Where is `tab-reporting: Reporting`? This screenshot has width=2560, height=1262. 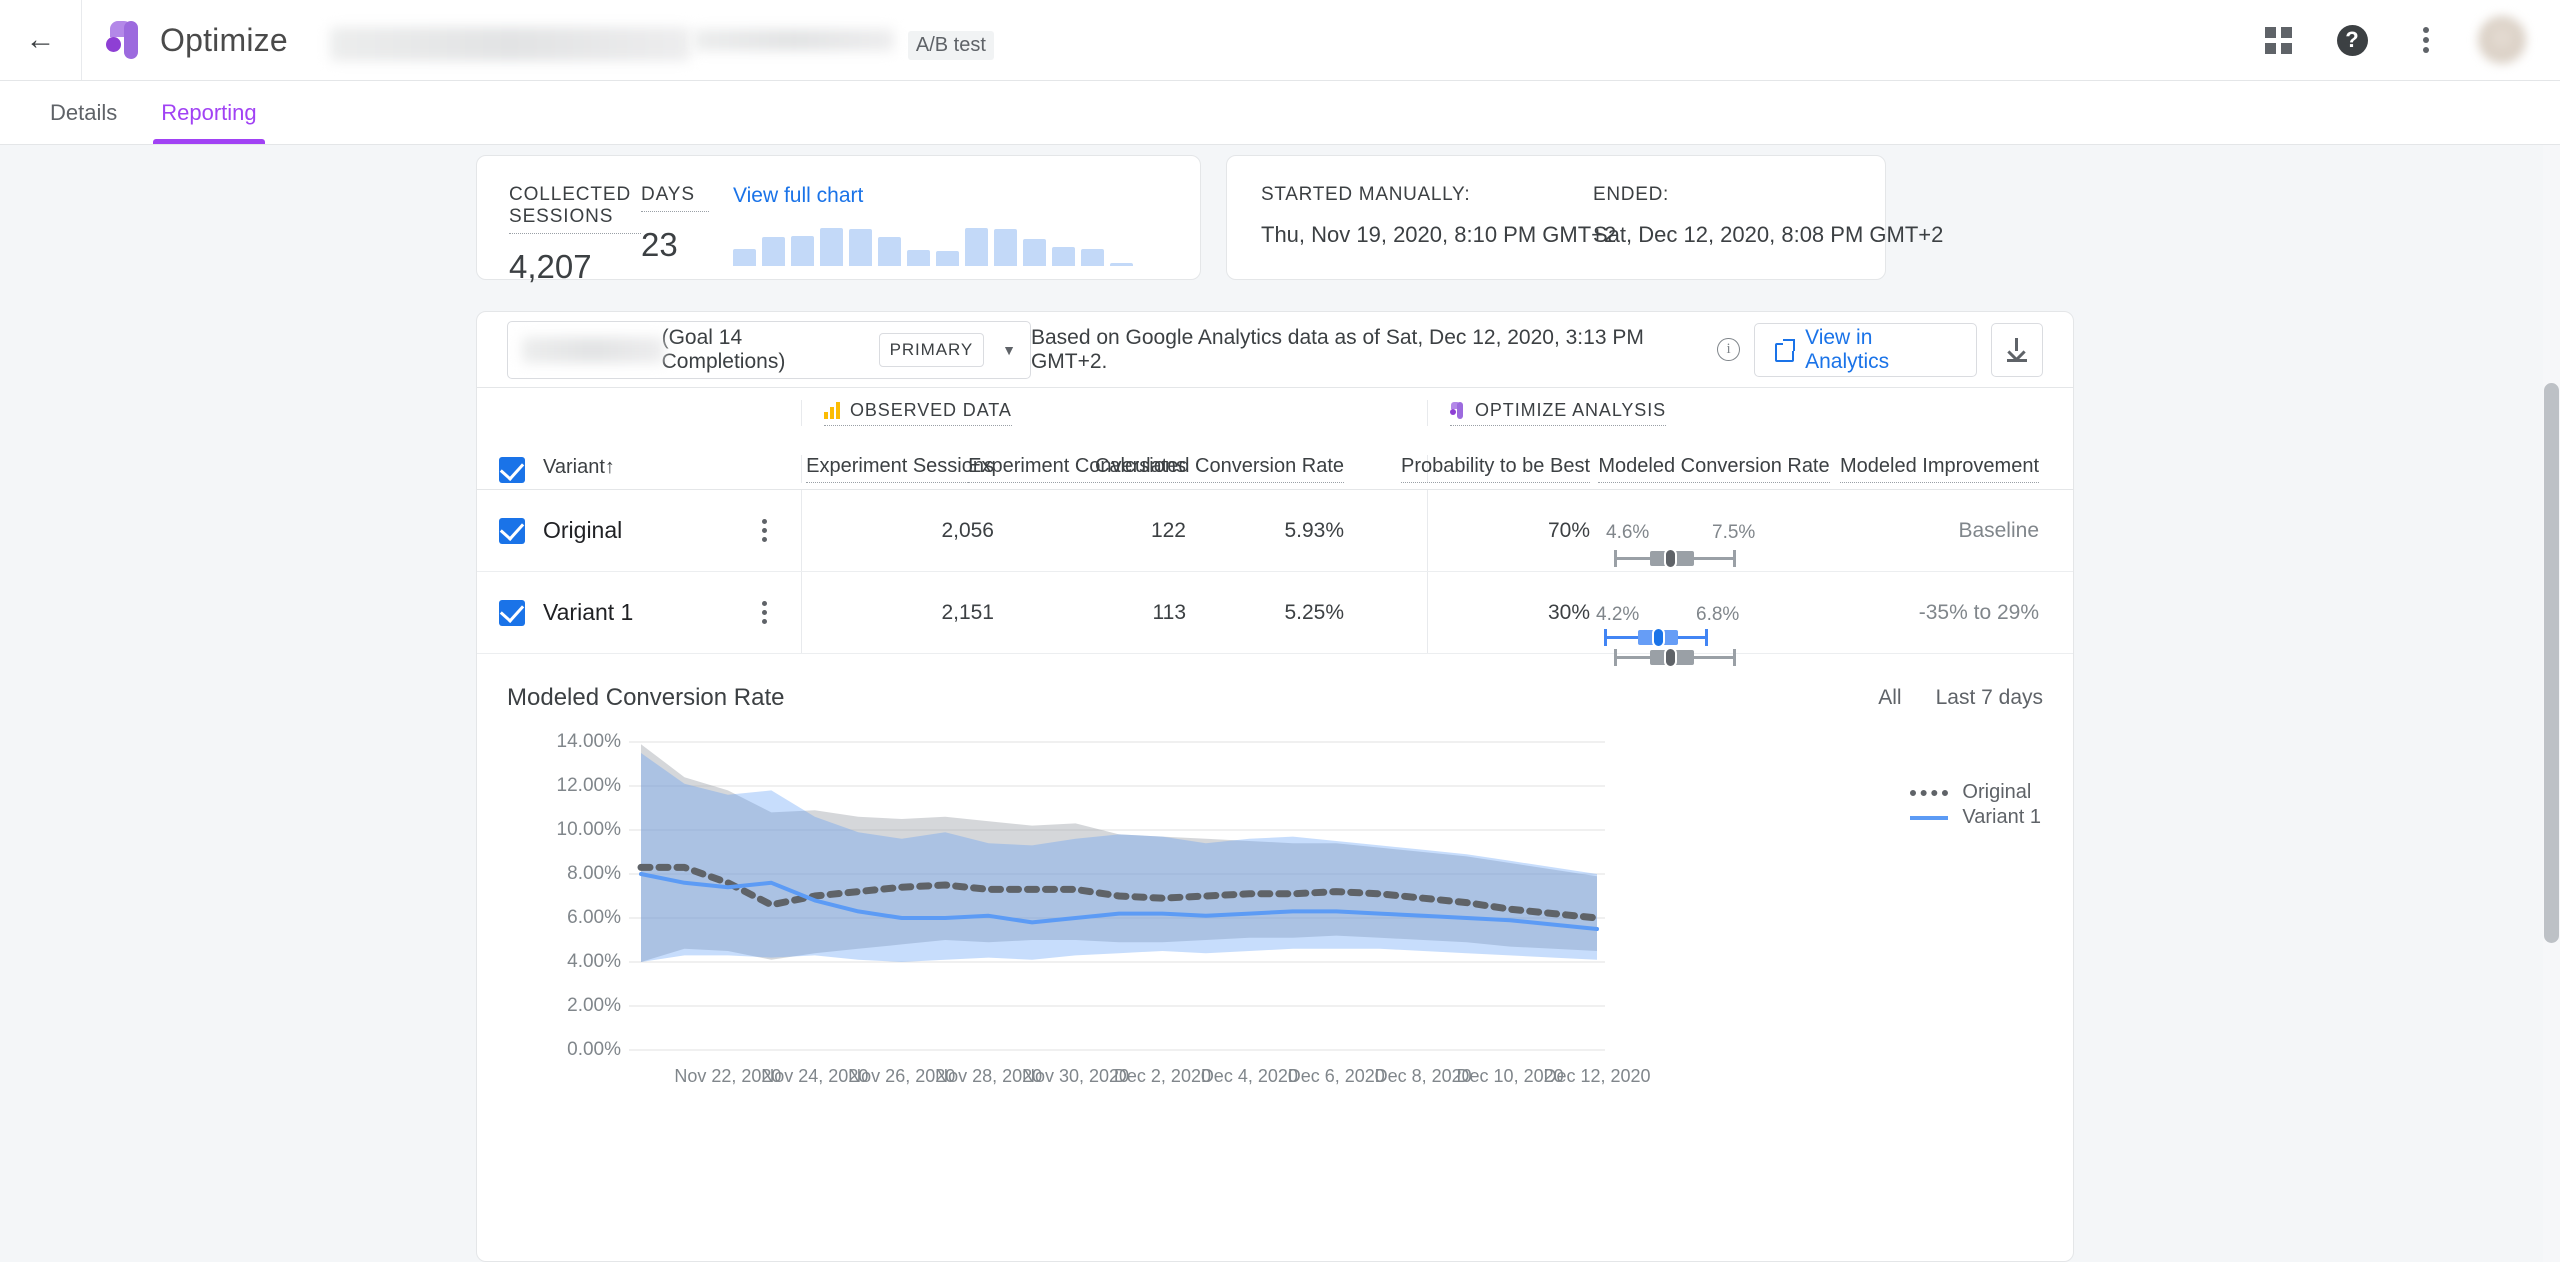
tab-reporting: Reporting is located at coordinates (208, 113).